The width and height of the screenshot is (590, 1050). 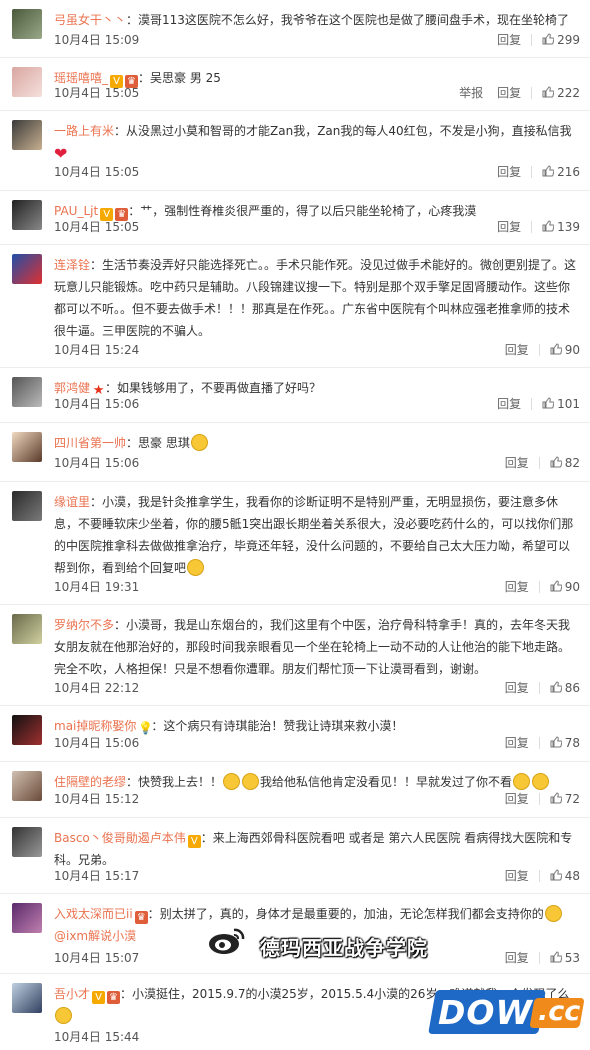 What do you see at coordinates (572, 688) in the screenshot?
I see `like-count: 86` at bounding box center [572, 688].